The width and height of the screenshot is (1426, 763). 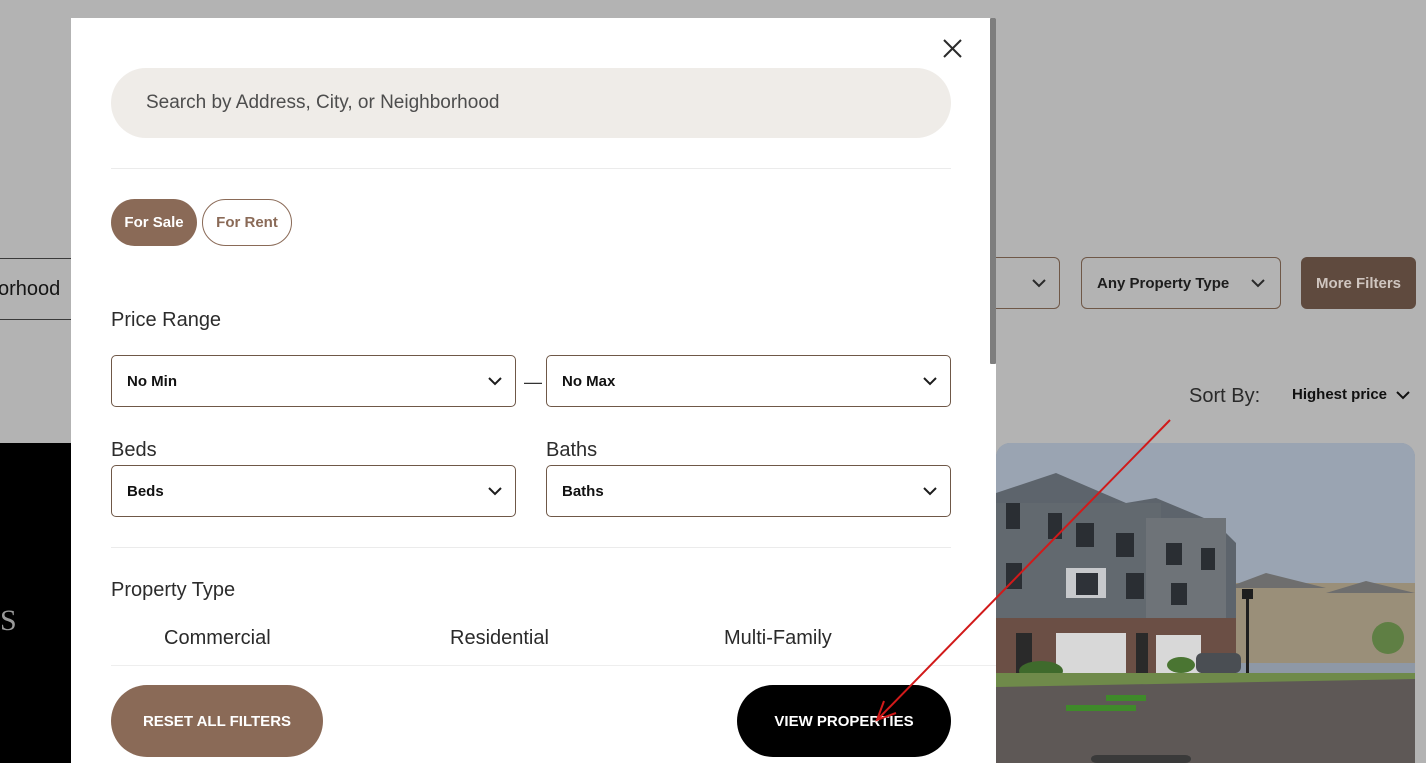 I want to click on close-icon, so click(x=952, y=48).